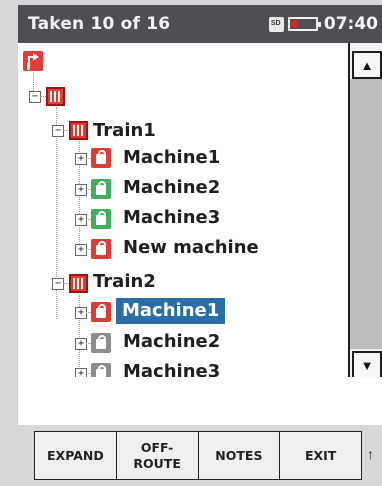  I want to click on sd-card-icon: SD, so click(276, 24).